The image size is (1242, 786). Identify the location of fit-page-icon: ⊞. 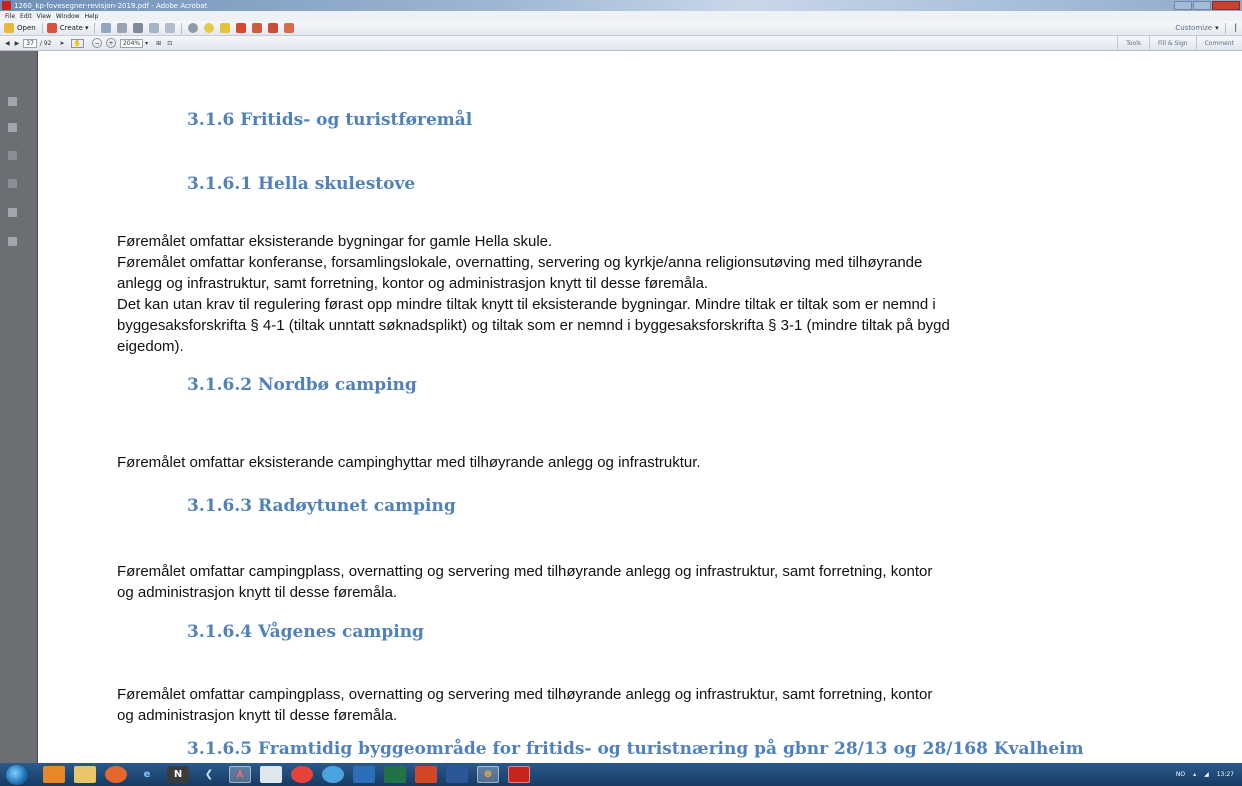
(158, 43).